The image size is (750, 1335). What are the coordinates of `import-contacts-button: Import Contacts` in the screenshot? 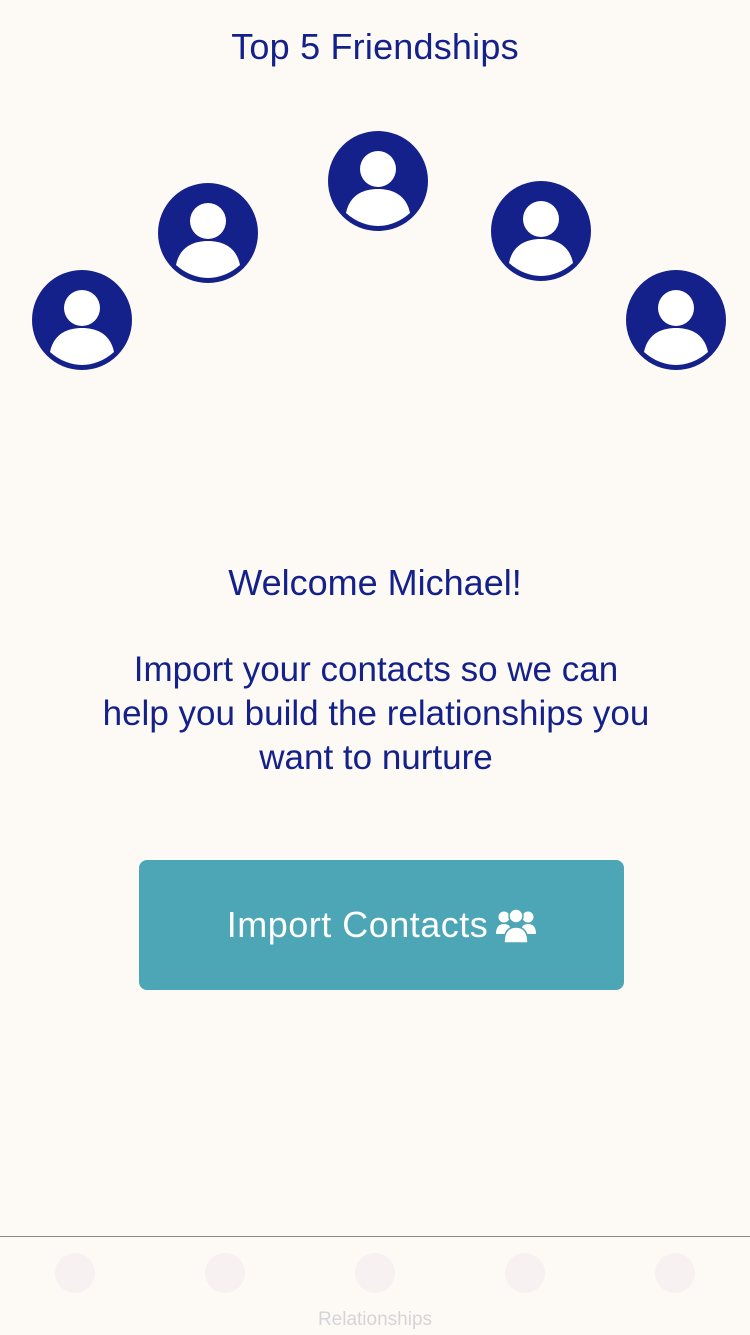 It's located at (381, 925).